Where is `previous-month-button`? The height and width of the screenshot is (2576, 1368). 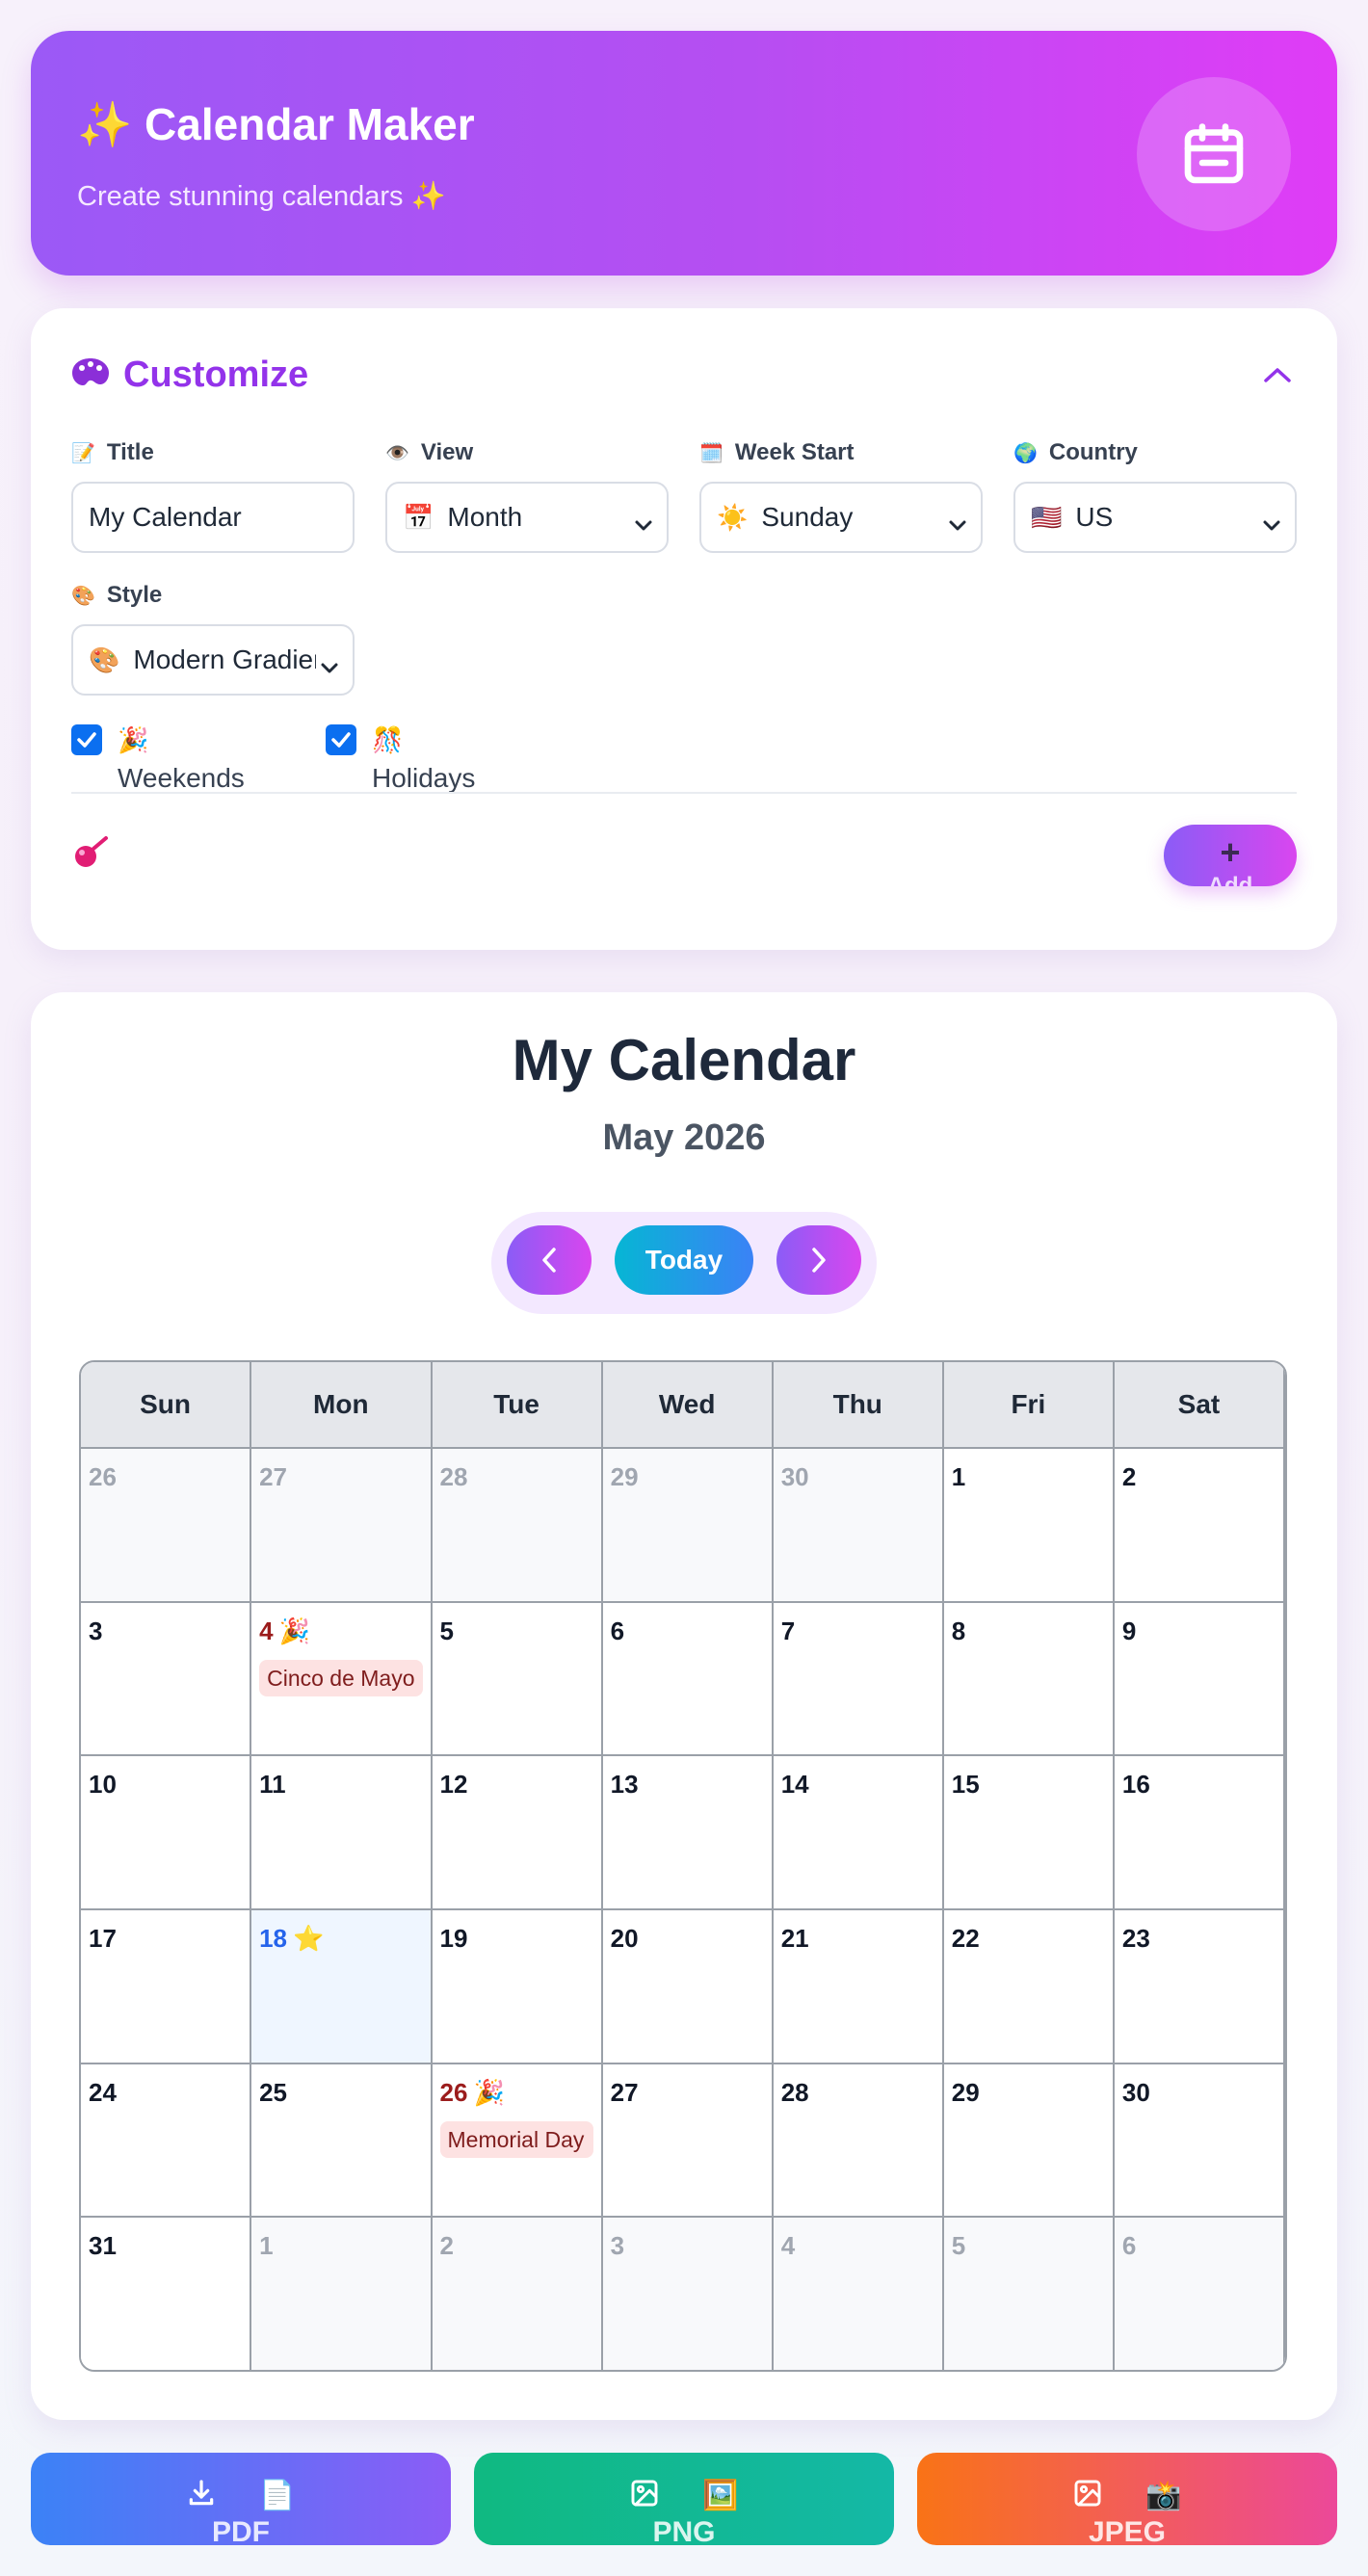 previous-month-button is located at coordinates (549, 1260).